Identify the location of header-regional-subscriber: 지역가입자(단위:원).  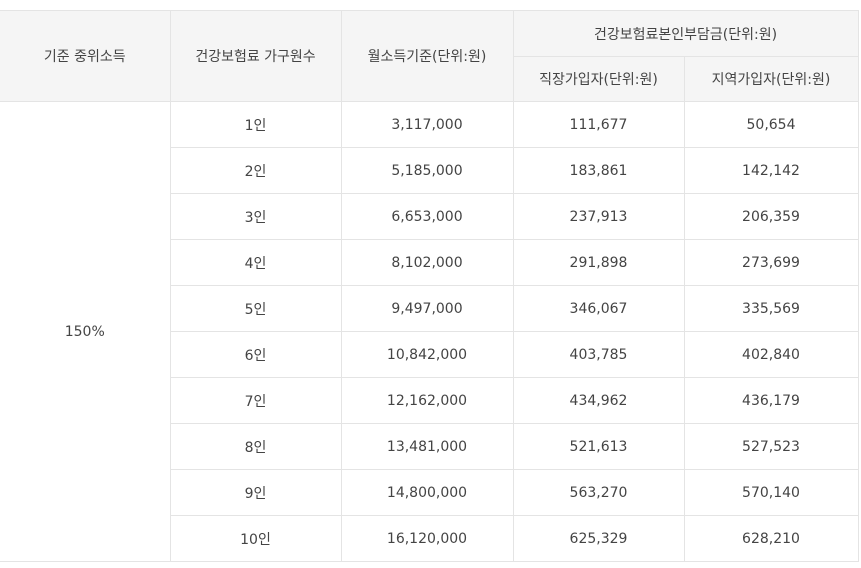
(771, 79).